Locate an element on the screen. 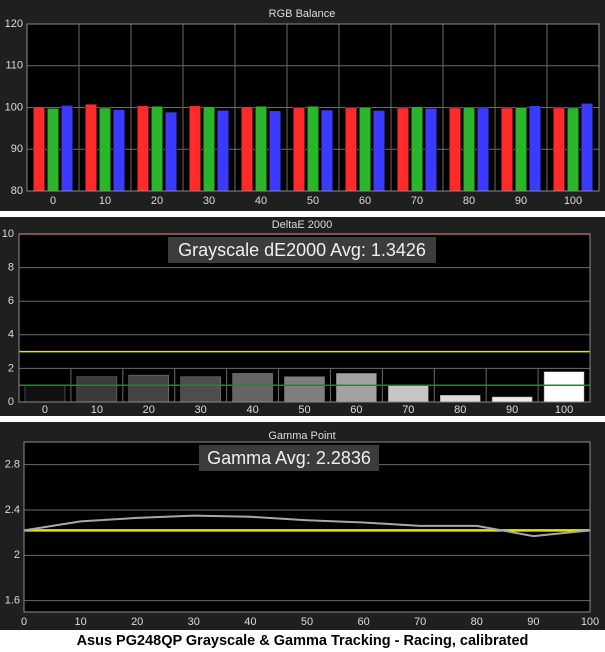 This screenshot has width=605, height=652. chart-title: RGB Balance is located at coordinates (302, 14).